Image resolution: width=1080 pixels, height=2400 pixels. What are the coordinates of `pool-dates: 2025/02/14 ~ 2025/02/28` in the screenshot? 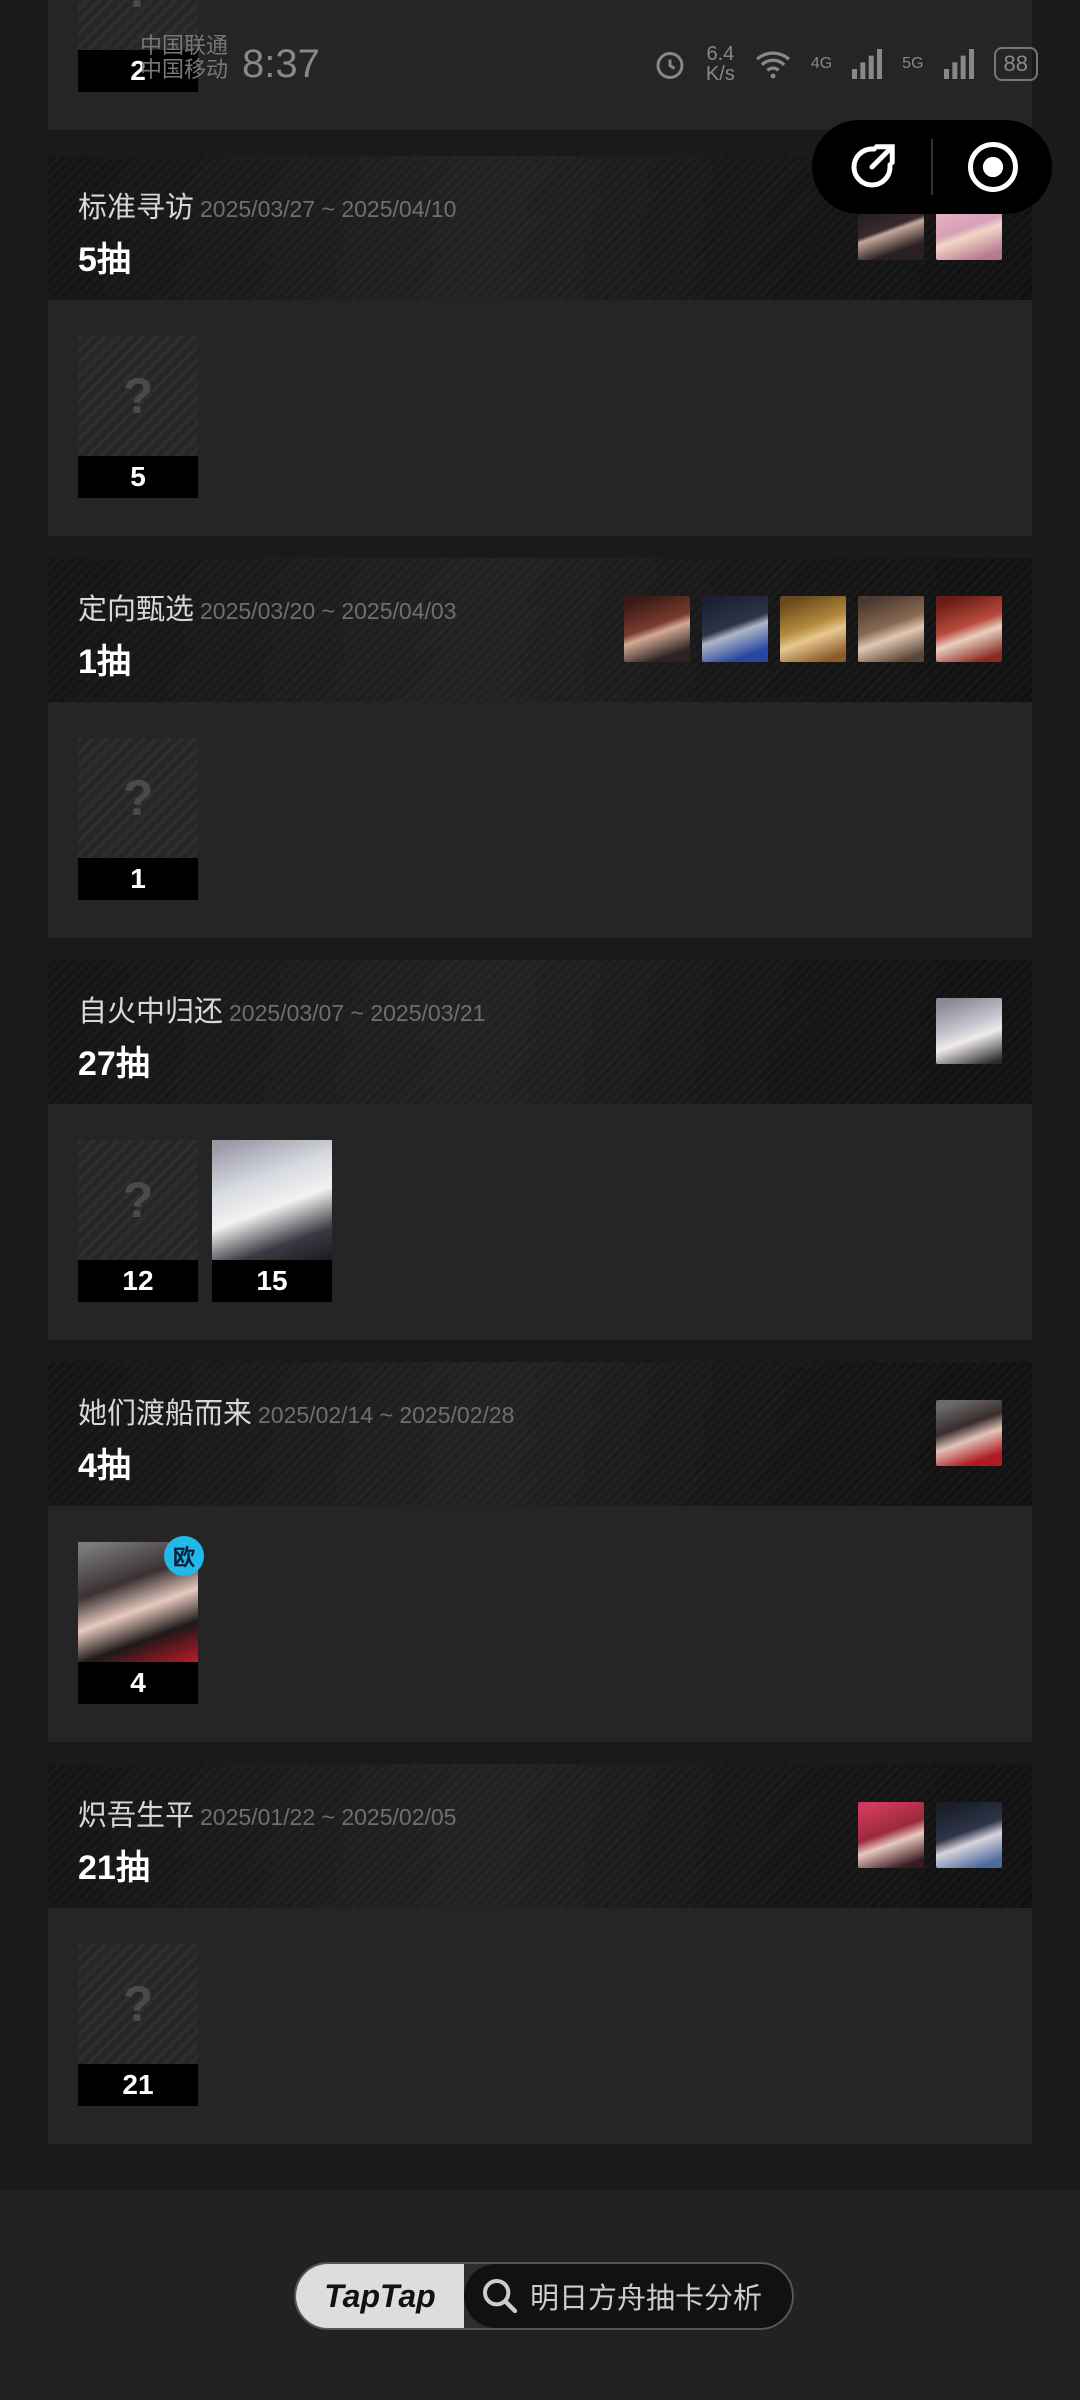 It's located at (386, 1415).